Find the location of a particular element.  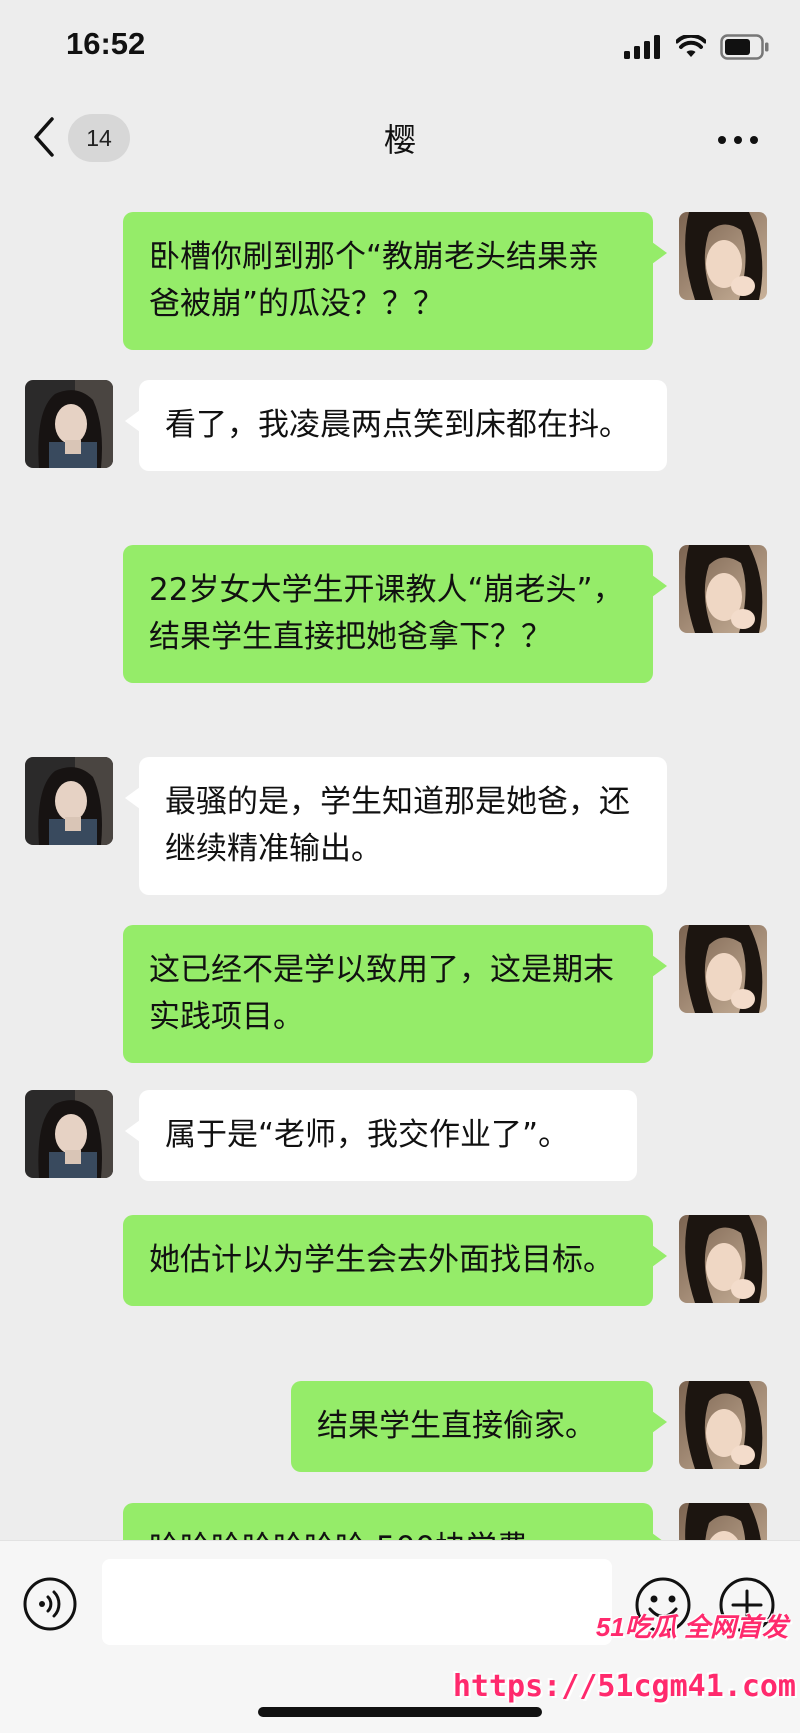

chevron-left-icon is located at coordinates (44, 137).